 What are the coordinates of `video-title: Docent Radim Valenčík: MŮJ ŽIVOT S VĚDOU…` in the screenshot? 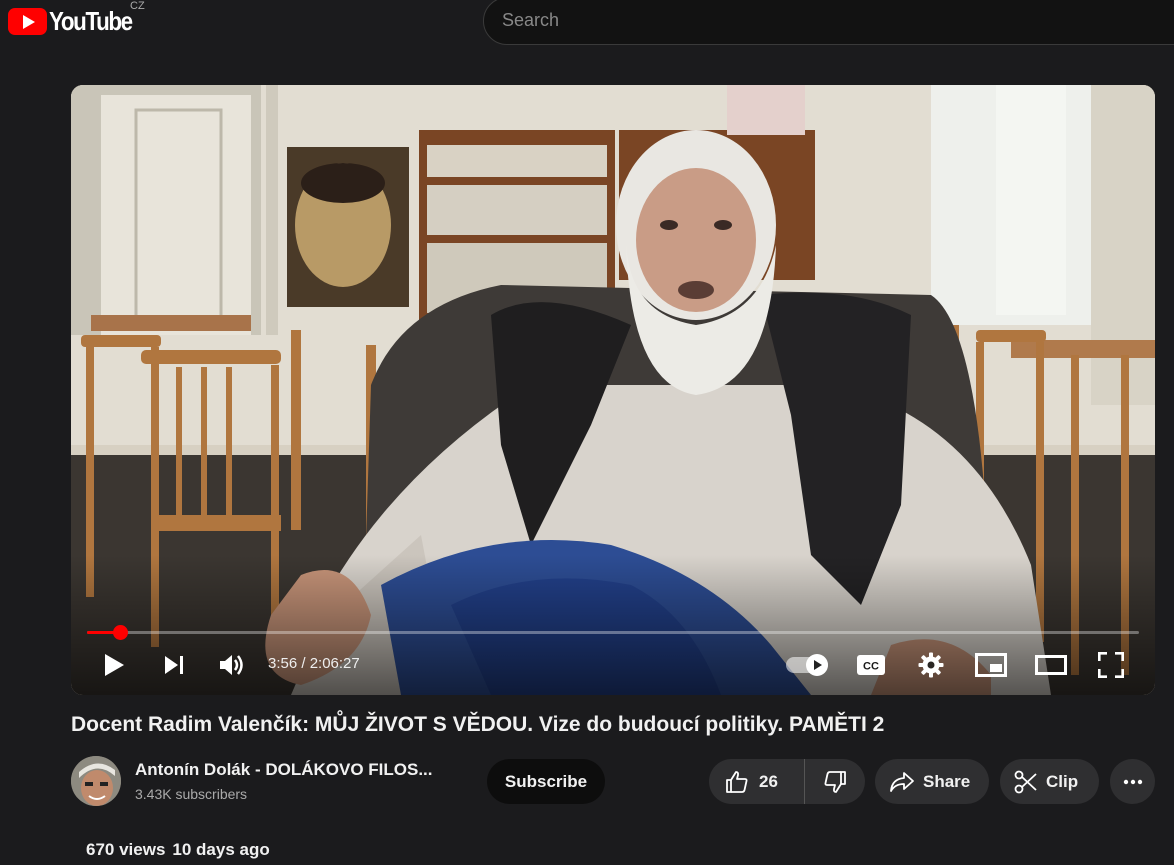 It's located at (478, 724).